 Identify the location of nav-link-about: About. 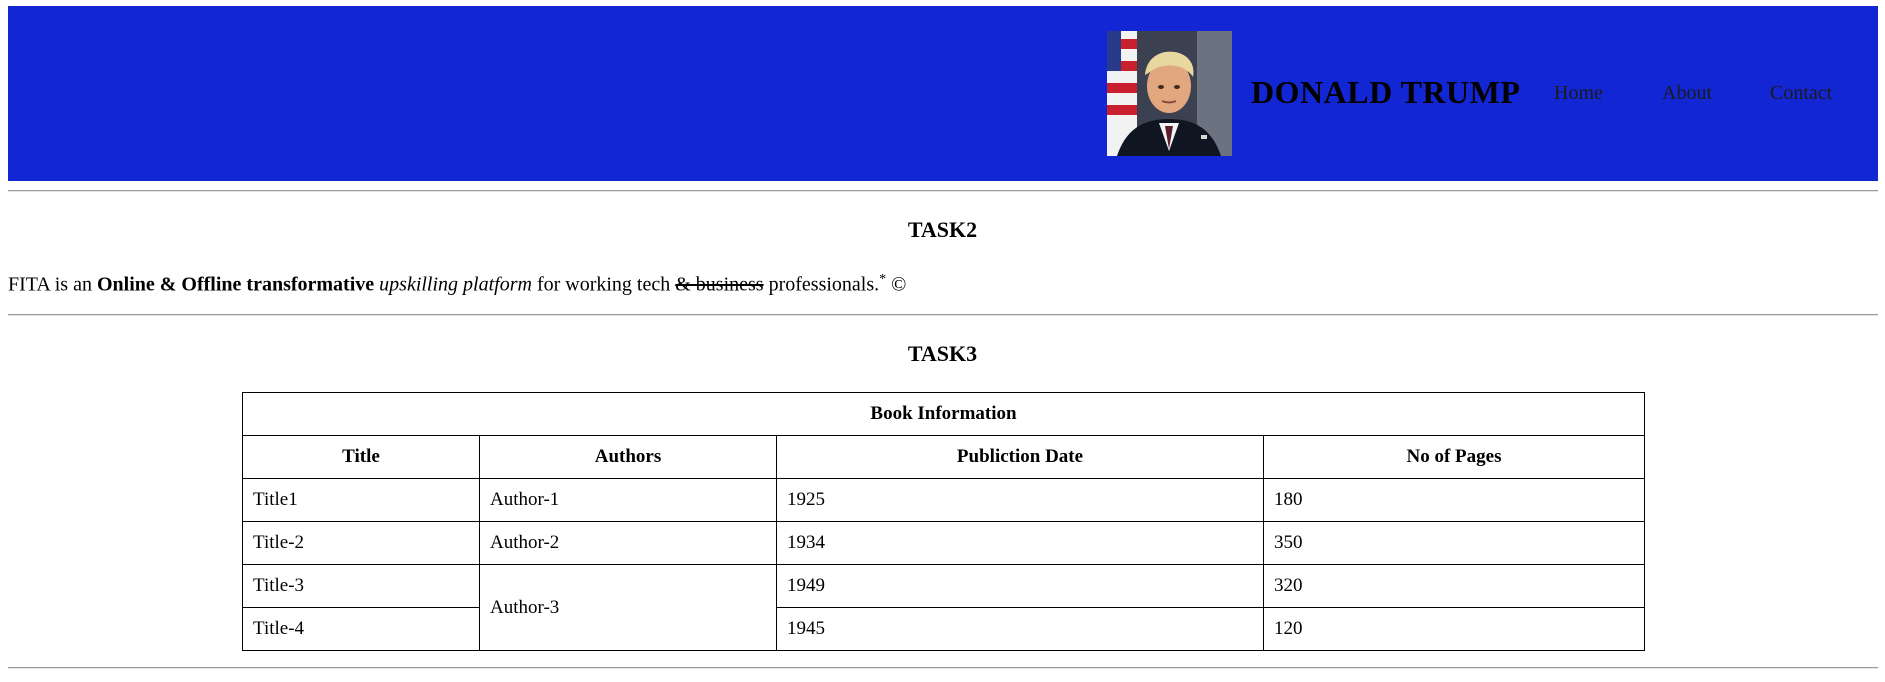
(1687, 93).